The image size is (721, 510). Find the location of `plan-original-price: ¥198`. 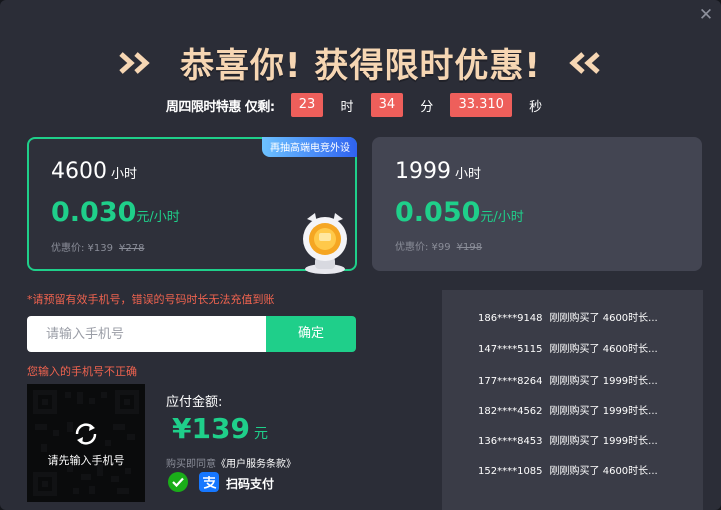

plan-original-price: ¥198 is located at coordinates (469, 247).